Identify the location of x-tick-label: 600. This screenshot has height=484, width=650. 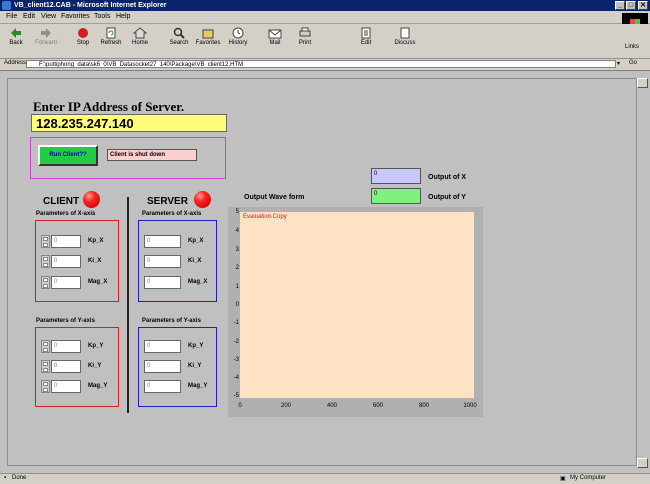
(377, 406).